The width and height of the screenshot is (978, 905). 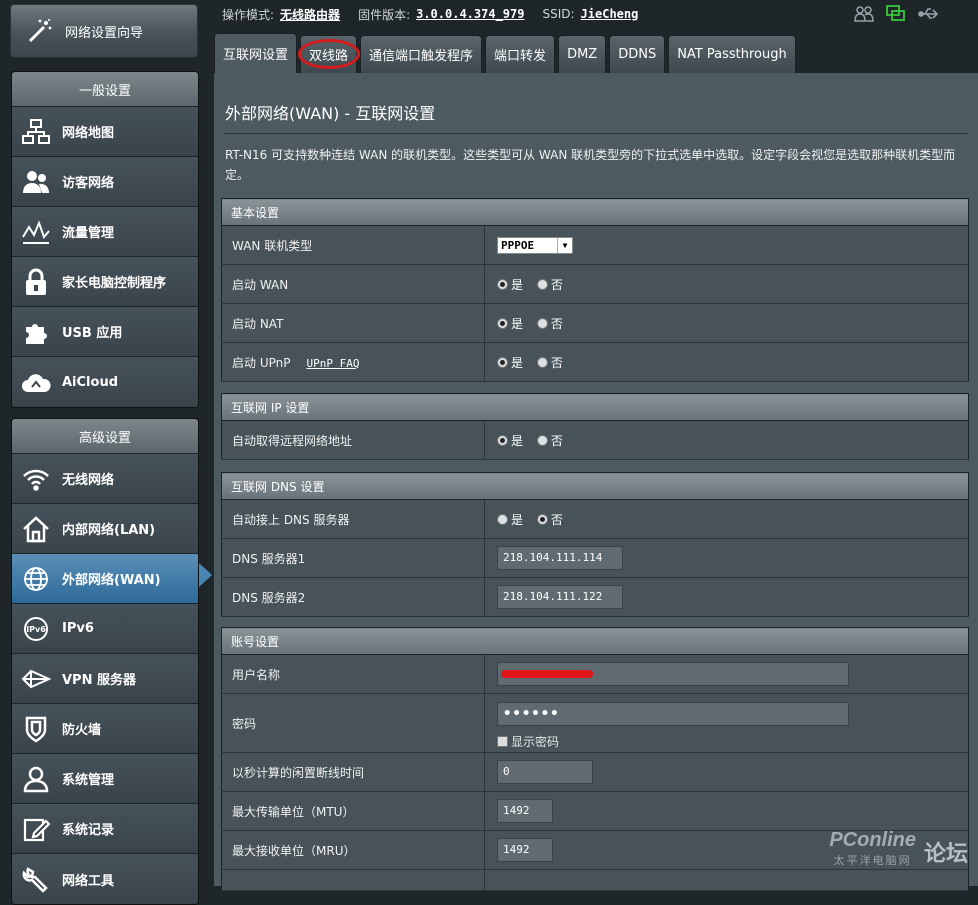 I want to click on auto-ip-yes-radio: 是, so click(x=510, y=440).